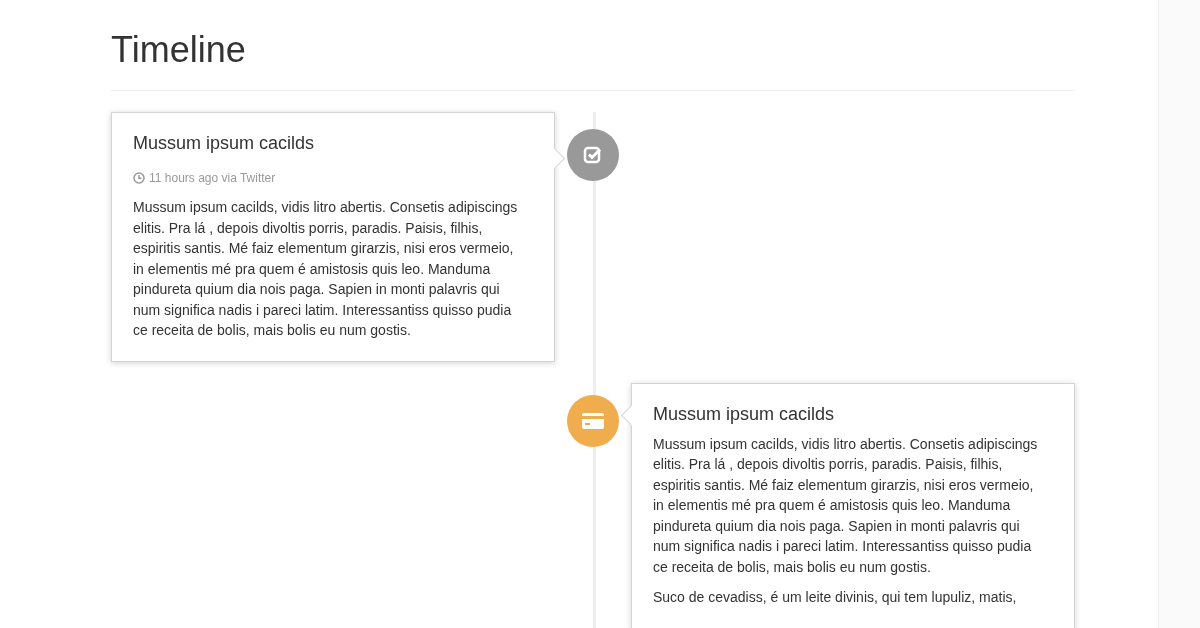  I want to click on card-text: Suco de cevadiss, é um leite divinis, qui tem lupuliz, matis,, so click(835, 597).